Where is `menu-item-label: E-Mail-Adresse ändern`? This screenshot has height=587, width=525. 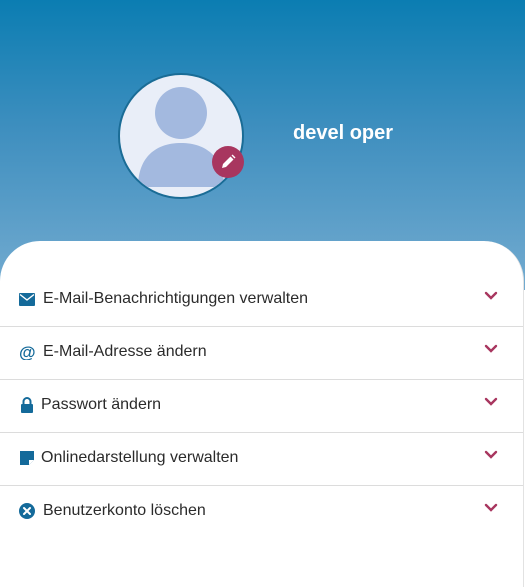 menu-item-label: E-Mail-Adresse ändern is located at coordinates (125, 351).